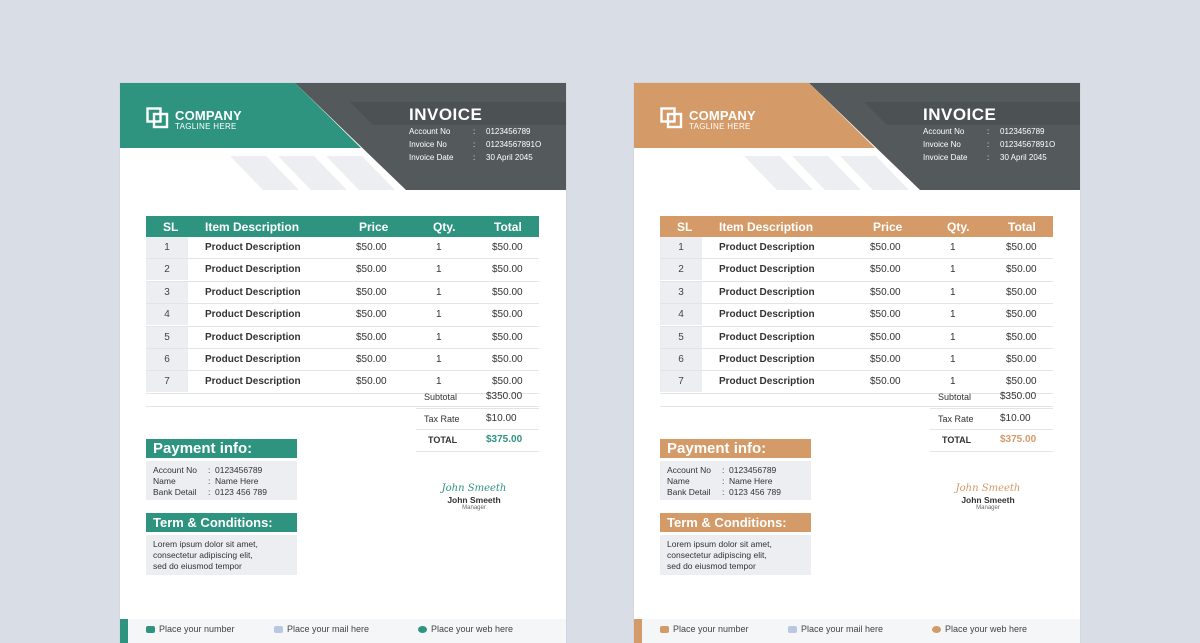 This screenshot has width=1200, height=643. I want to click on payment-row: Account No : 0123456789, so click(221, 470).